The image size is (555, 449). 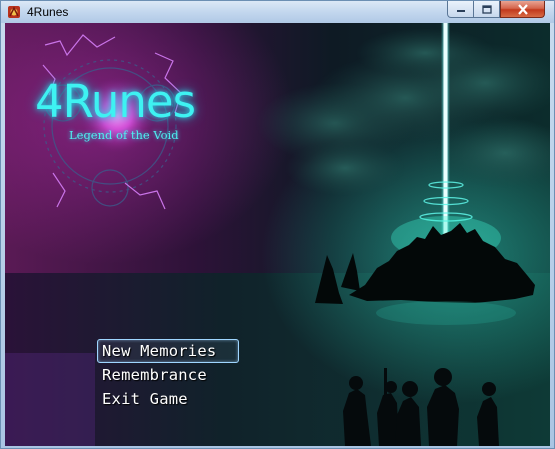 I want to click on close-button, so click(x=522, y=9).